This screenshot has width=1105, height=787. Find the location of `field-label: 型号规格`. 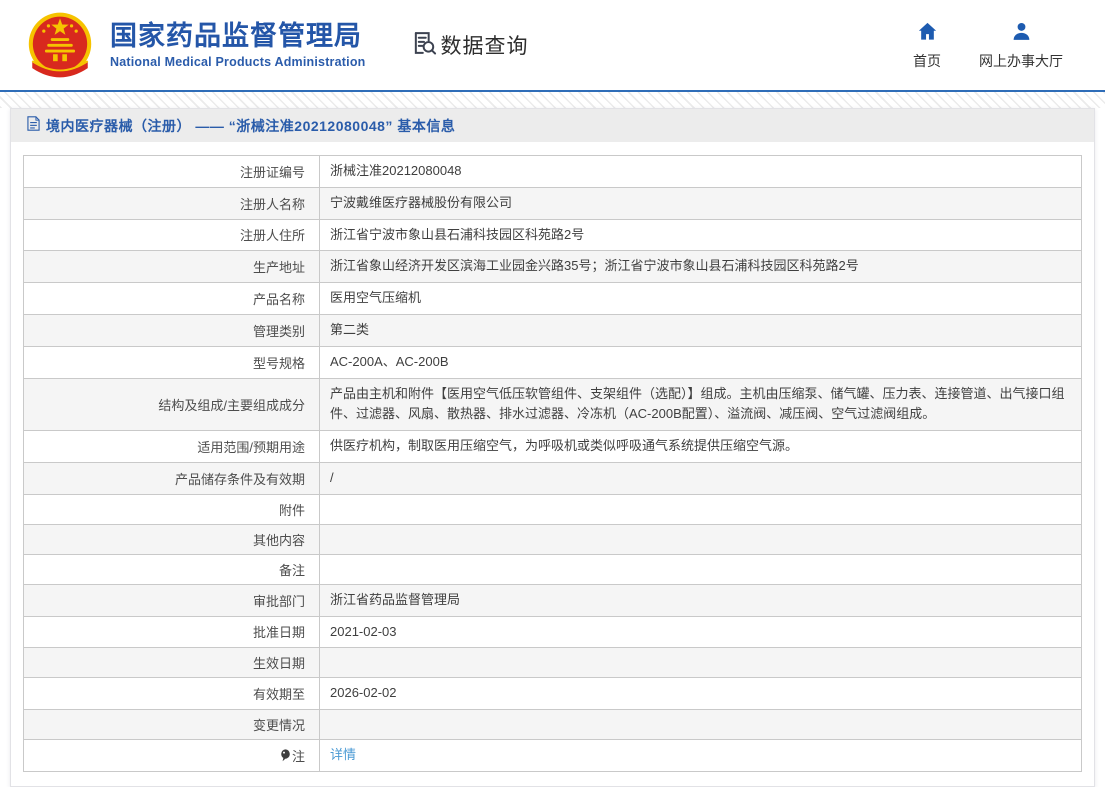

field-label: 型号规格 is located at coordinates (171, 362).